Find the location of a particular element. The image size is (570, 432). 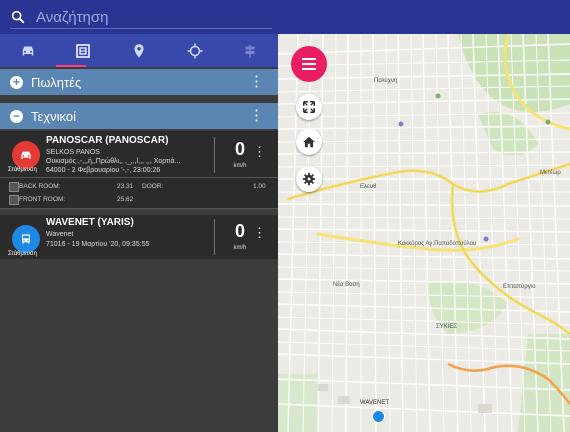

gear-icon is located at coordinates (309, 179).